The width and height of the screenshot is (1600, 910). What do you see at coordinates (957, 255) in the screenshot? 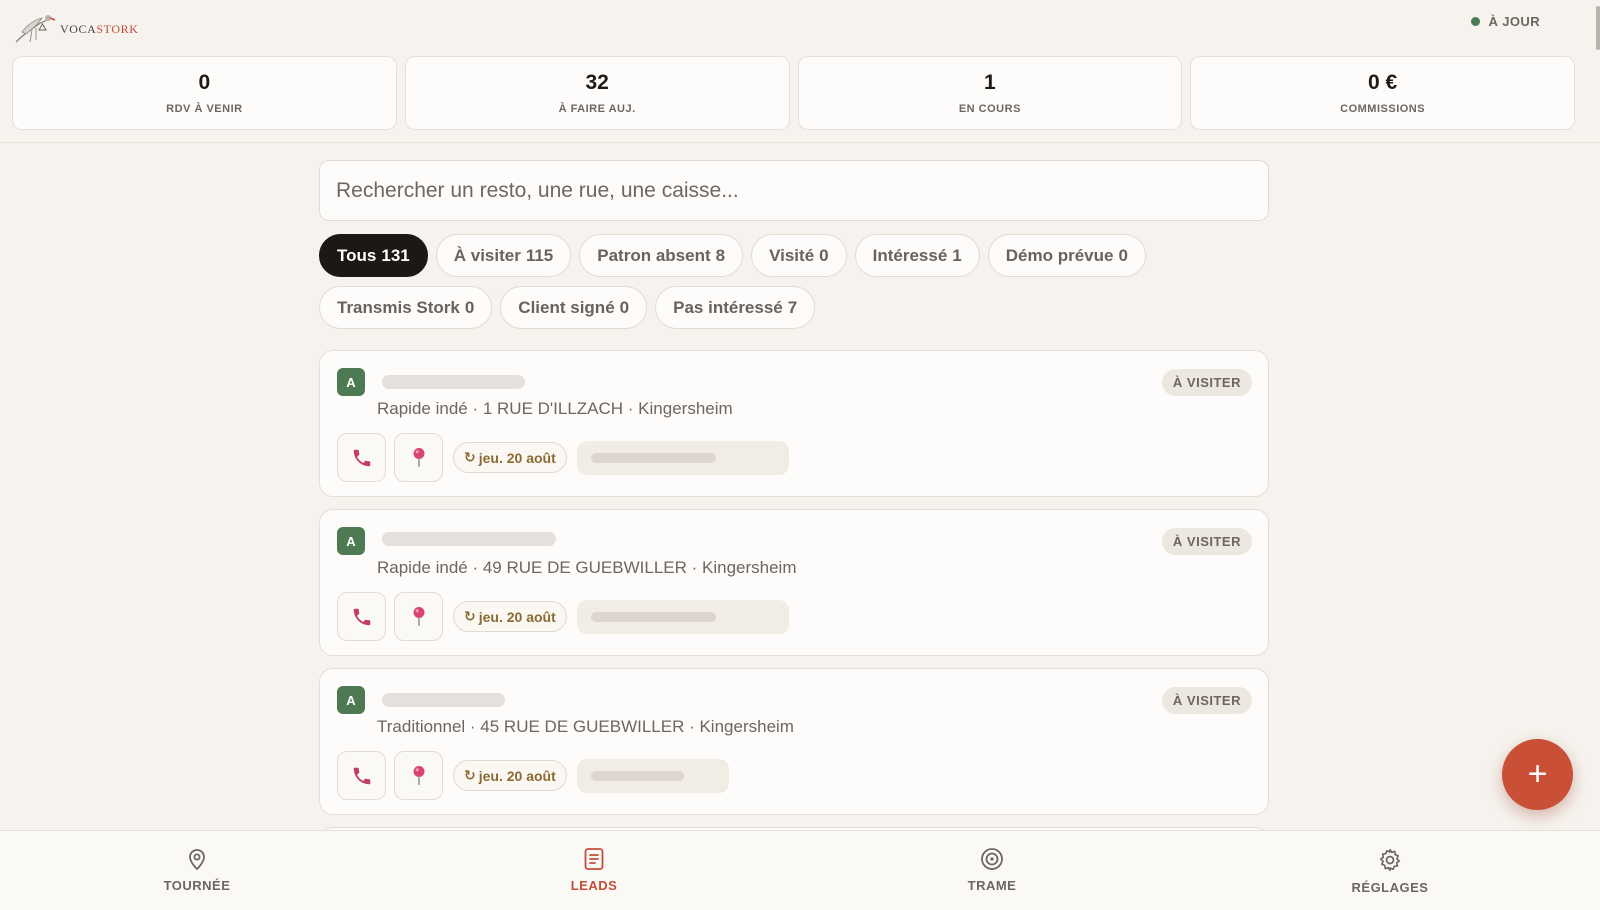
I see `chip-count: 1` at bounding box center [957, 255].